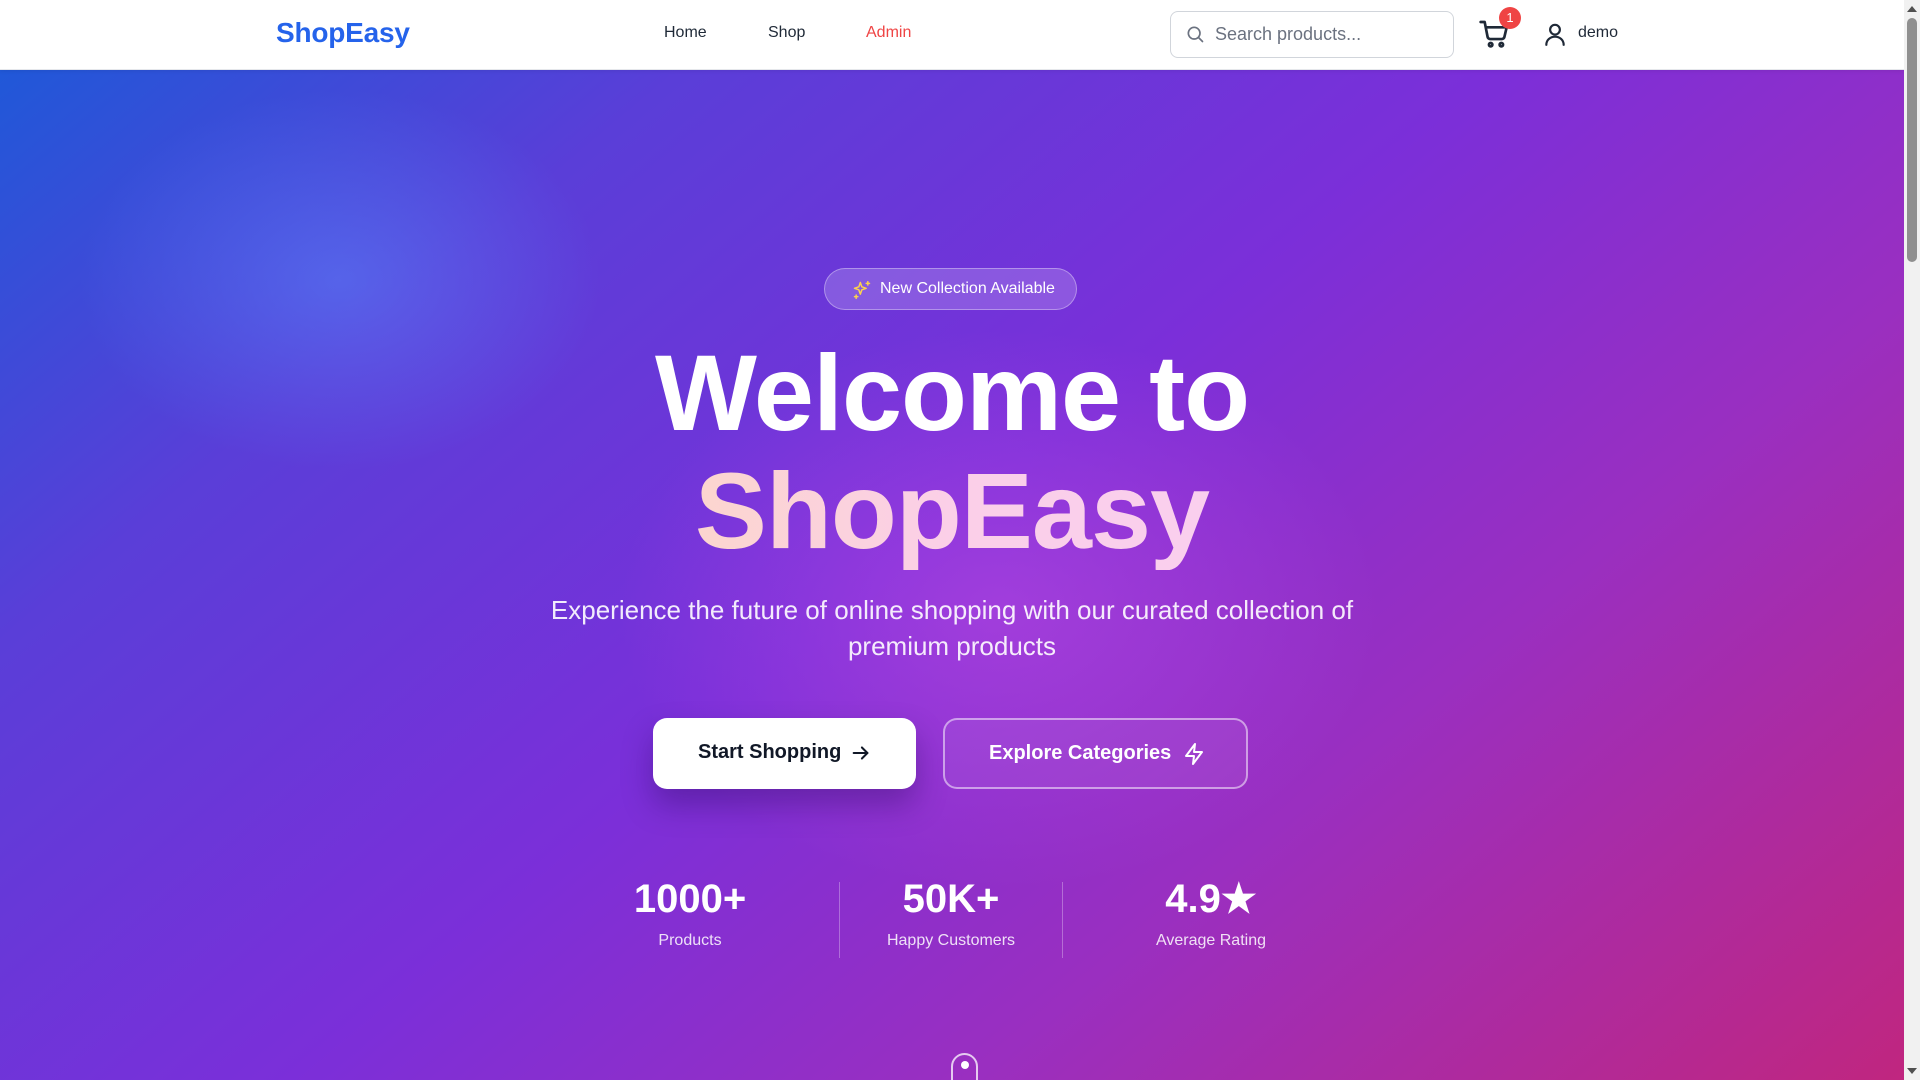 This screenshot has height=1080, width=1920. Describe the element at coordinates (1194, 754) in the screenshot. I see `lightning-icon` at that location.